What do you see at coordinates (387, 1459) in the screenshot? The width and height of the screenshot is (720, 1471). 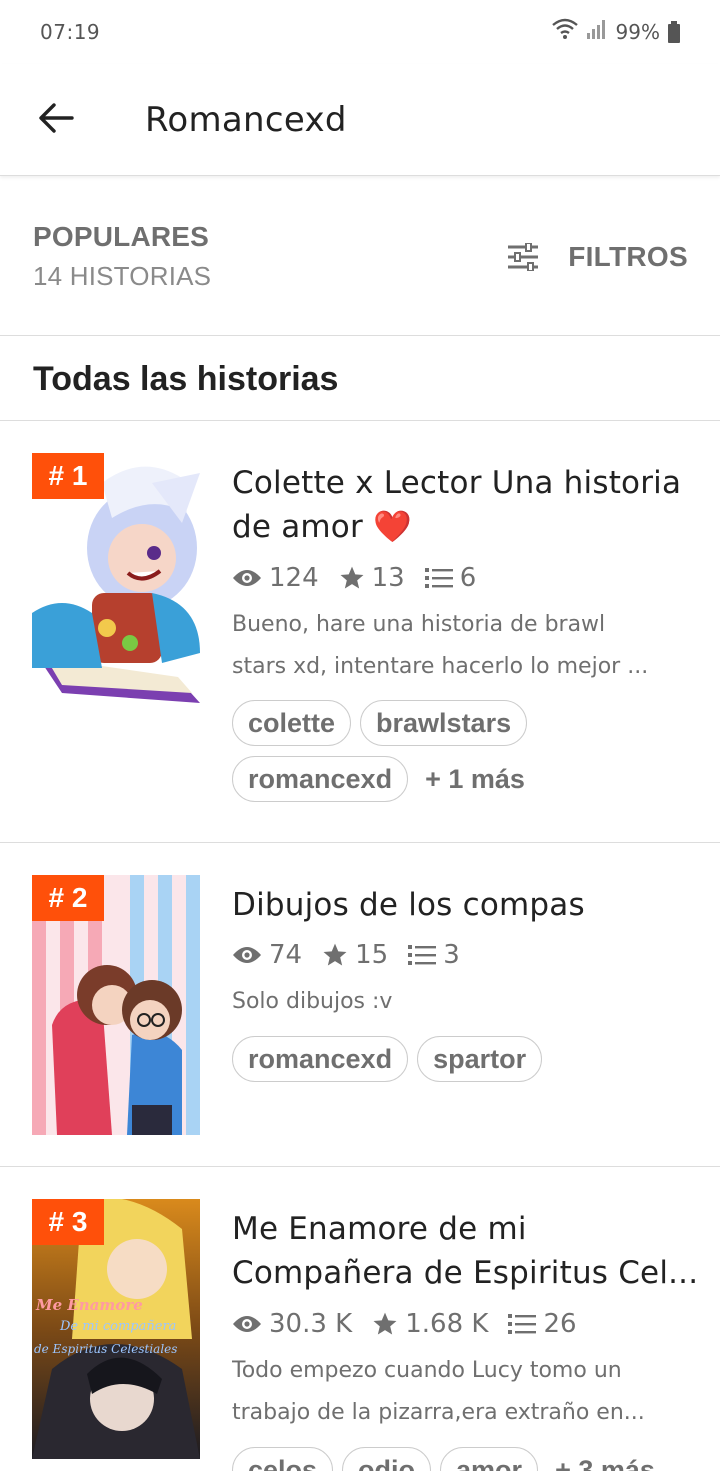 I see `tag-chip: odio` at bounding box center [387, 1459].